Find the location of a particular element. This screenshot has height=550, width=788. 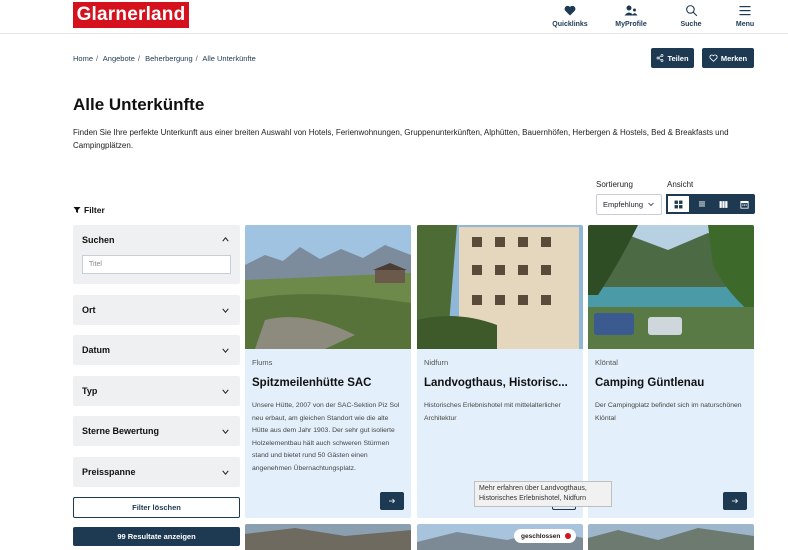

site-logo: Glarnerland is located at coordinates (131, 15).